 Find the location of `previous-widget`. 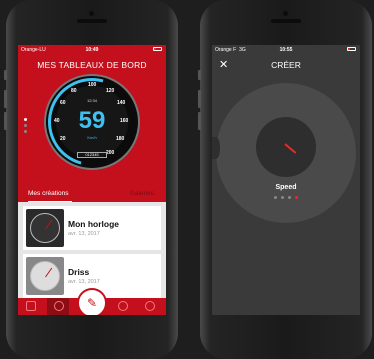

previous-widget is located at coordinates (216, 148).